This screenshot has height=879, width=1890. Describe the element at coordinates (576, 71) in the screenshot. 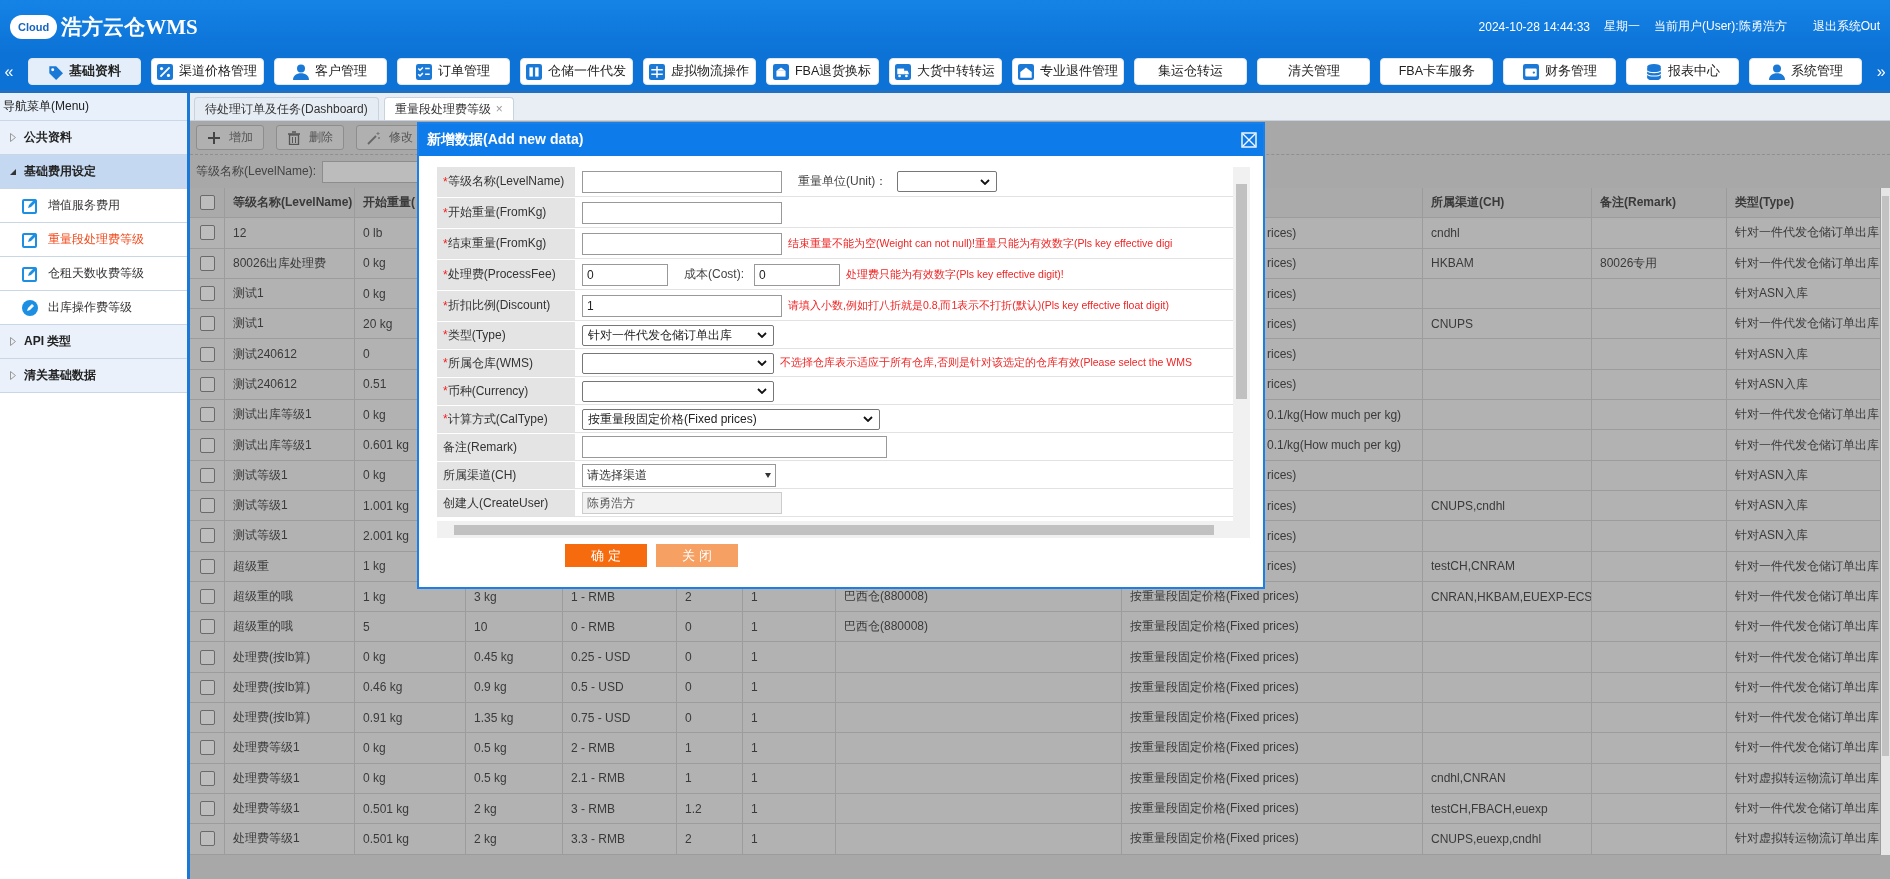

I see `nav-tab: 仓储一件代发` at that location.